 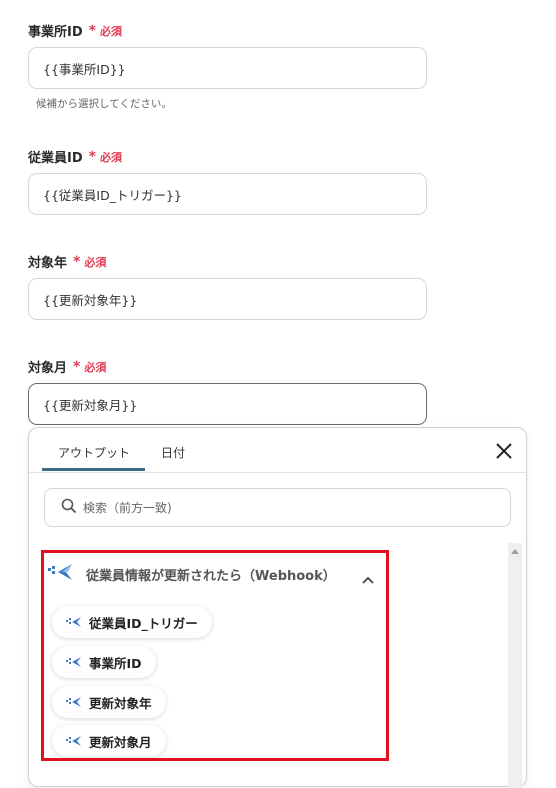 What do you see at coordinates (55, 158) in the screenshot?
I see `label-text: 従業員ID` at bounding box center [55, 158].